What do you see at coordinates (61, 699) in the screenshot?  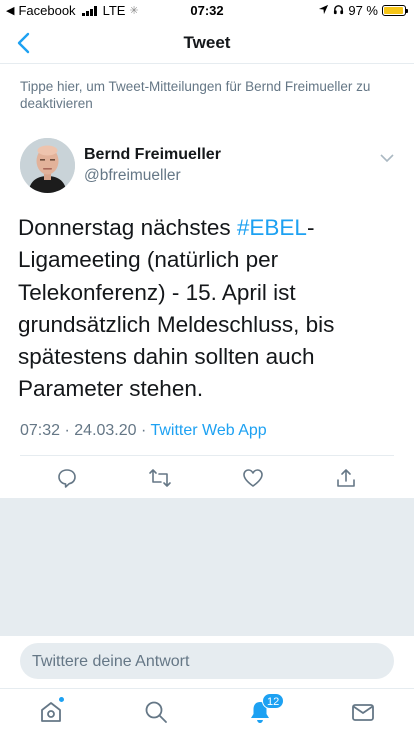 I see `home-unread-dot` at bounding box center [61, 699].